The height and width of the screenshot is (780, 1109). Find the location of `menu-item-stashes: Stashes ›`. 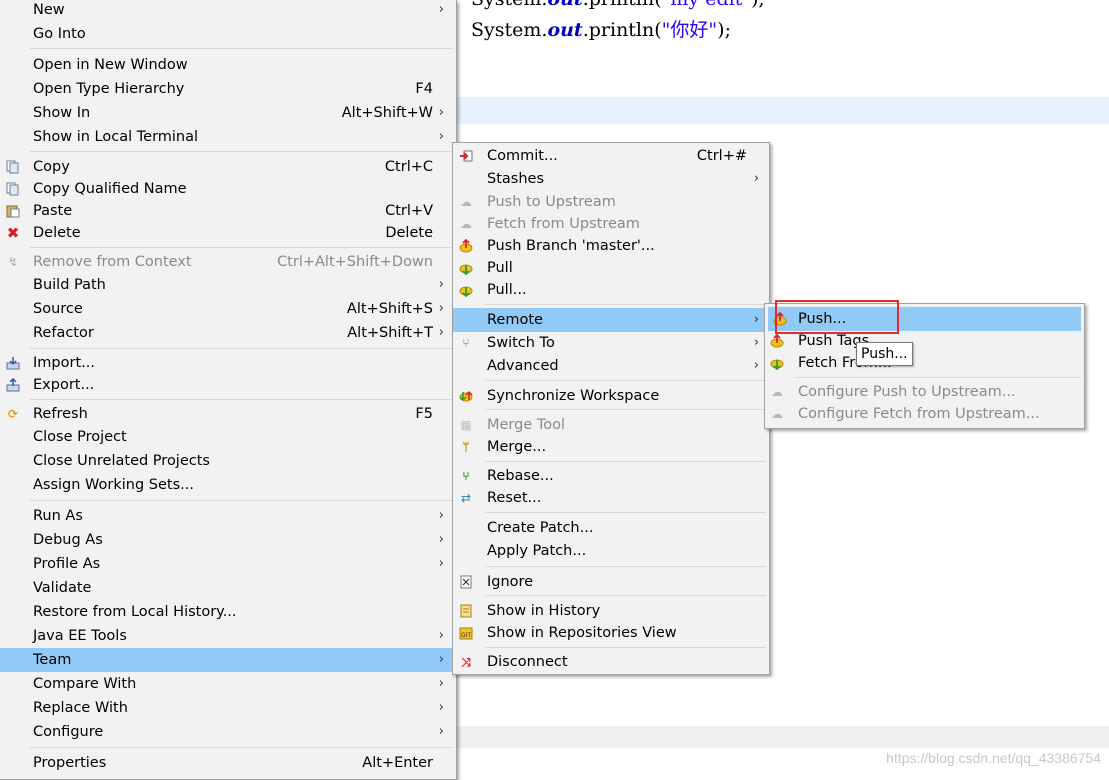

menu-item-stashes: Stashes › is located at coordinates (611, 179).